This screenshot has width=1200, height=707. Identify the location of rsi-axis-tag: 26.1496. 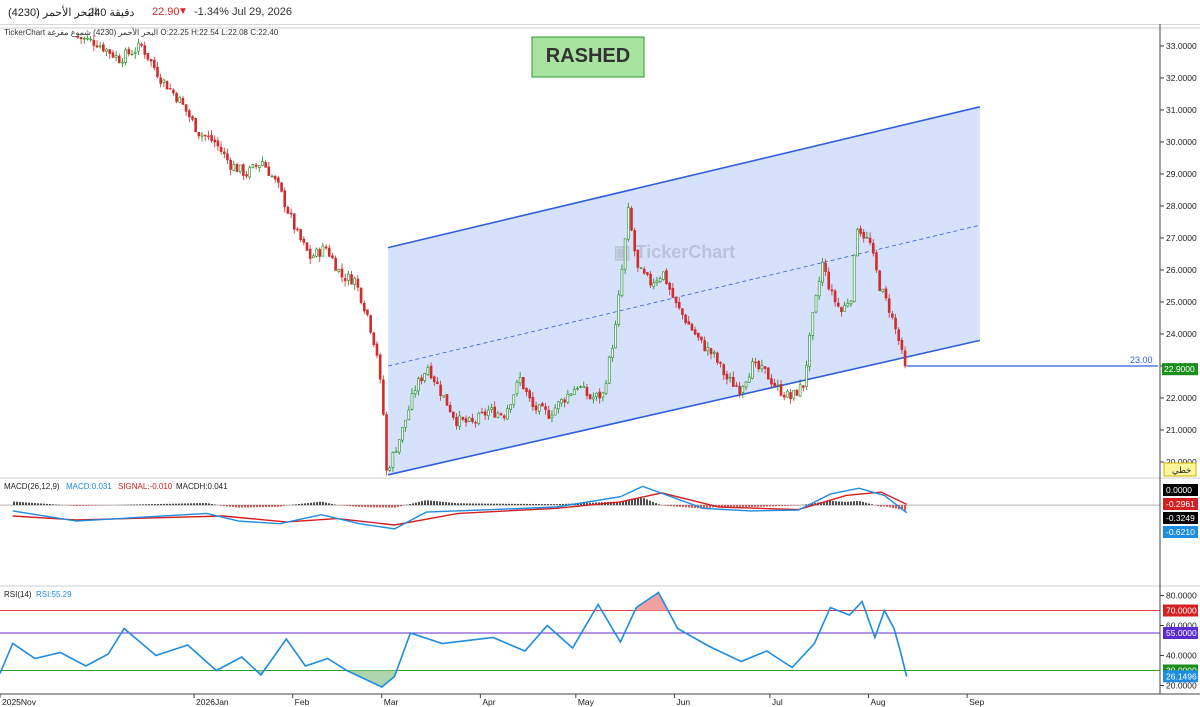
(1181, 676).